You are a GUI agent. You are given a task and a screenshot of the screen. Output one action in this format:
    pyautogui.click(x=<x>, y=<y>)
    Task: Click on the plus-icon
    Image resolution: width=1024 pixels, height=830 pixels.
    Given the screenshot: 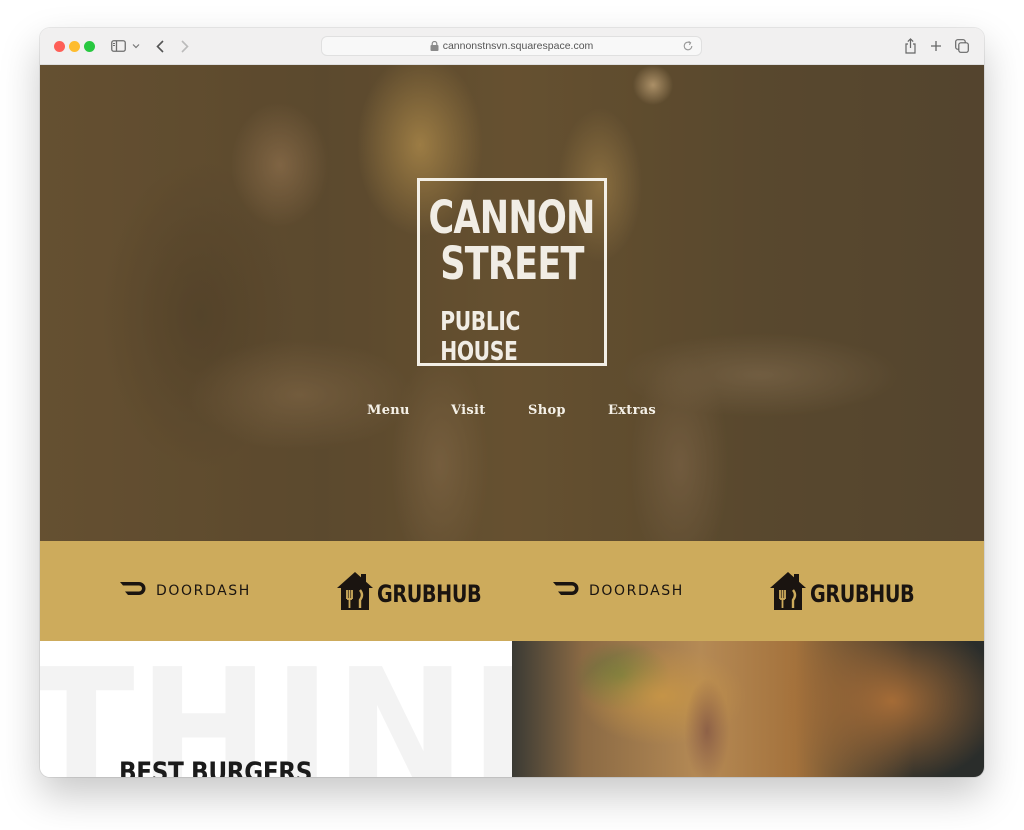 What is the action you would take?
    pyautogui.click(x=936, y=46)
    